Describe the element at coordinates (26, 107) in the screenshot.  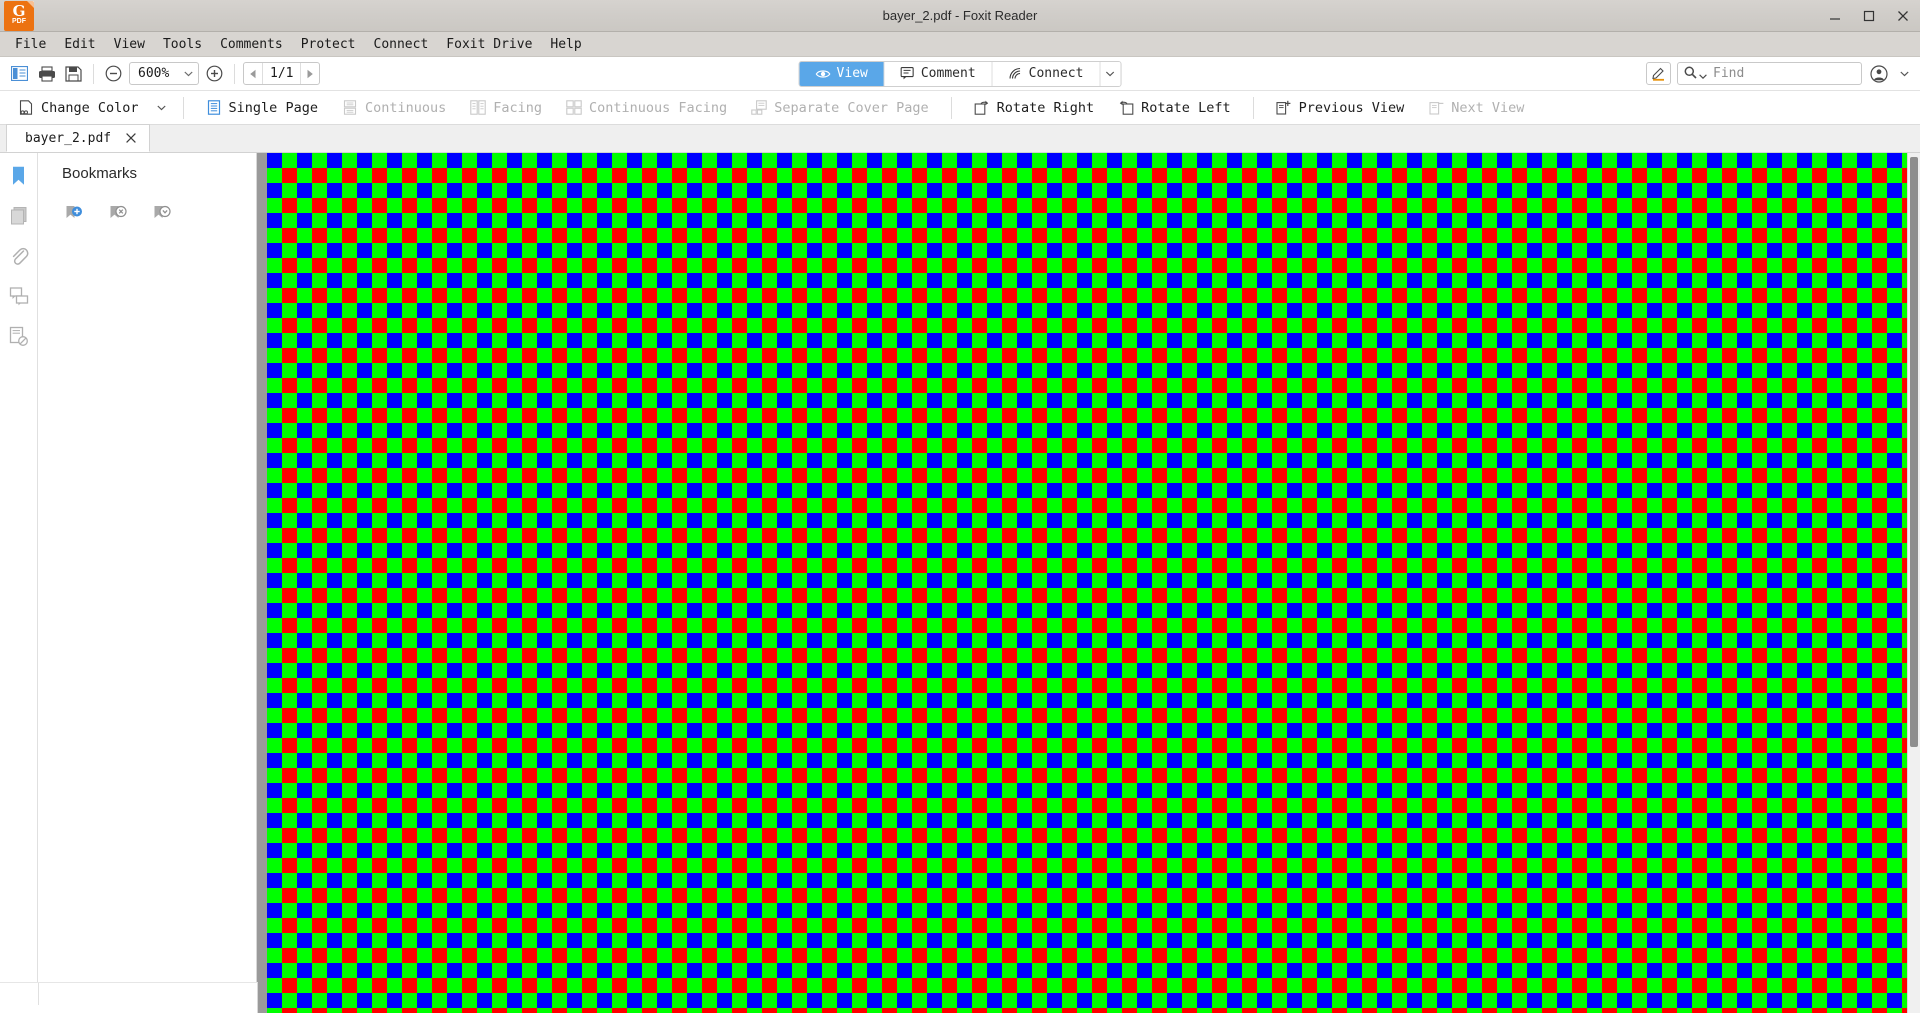
I see `change-color-icon` at that location.